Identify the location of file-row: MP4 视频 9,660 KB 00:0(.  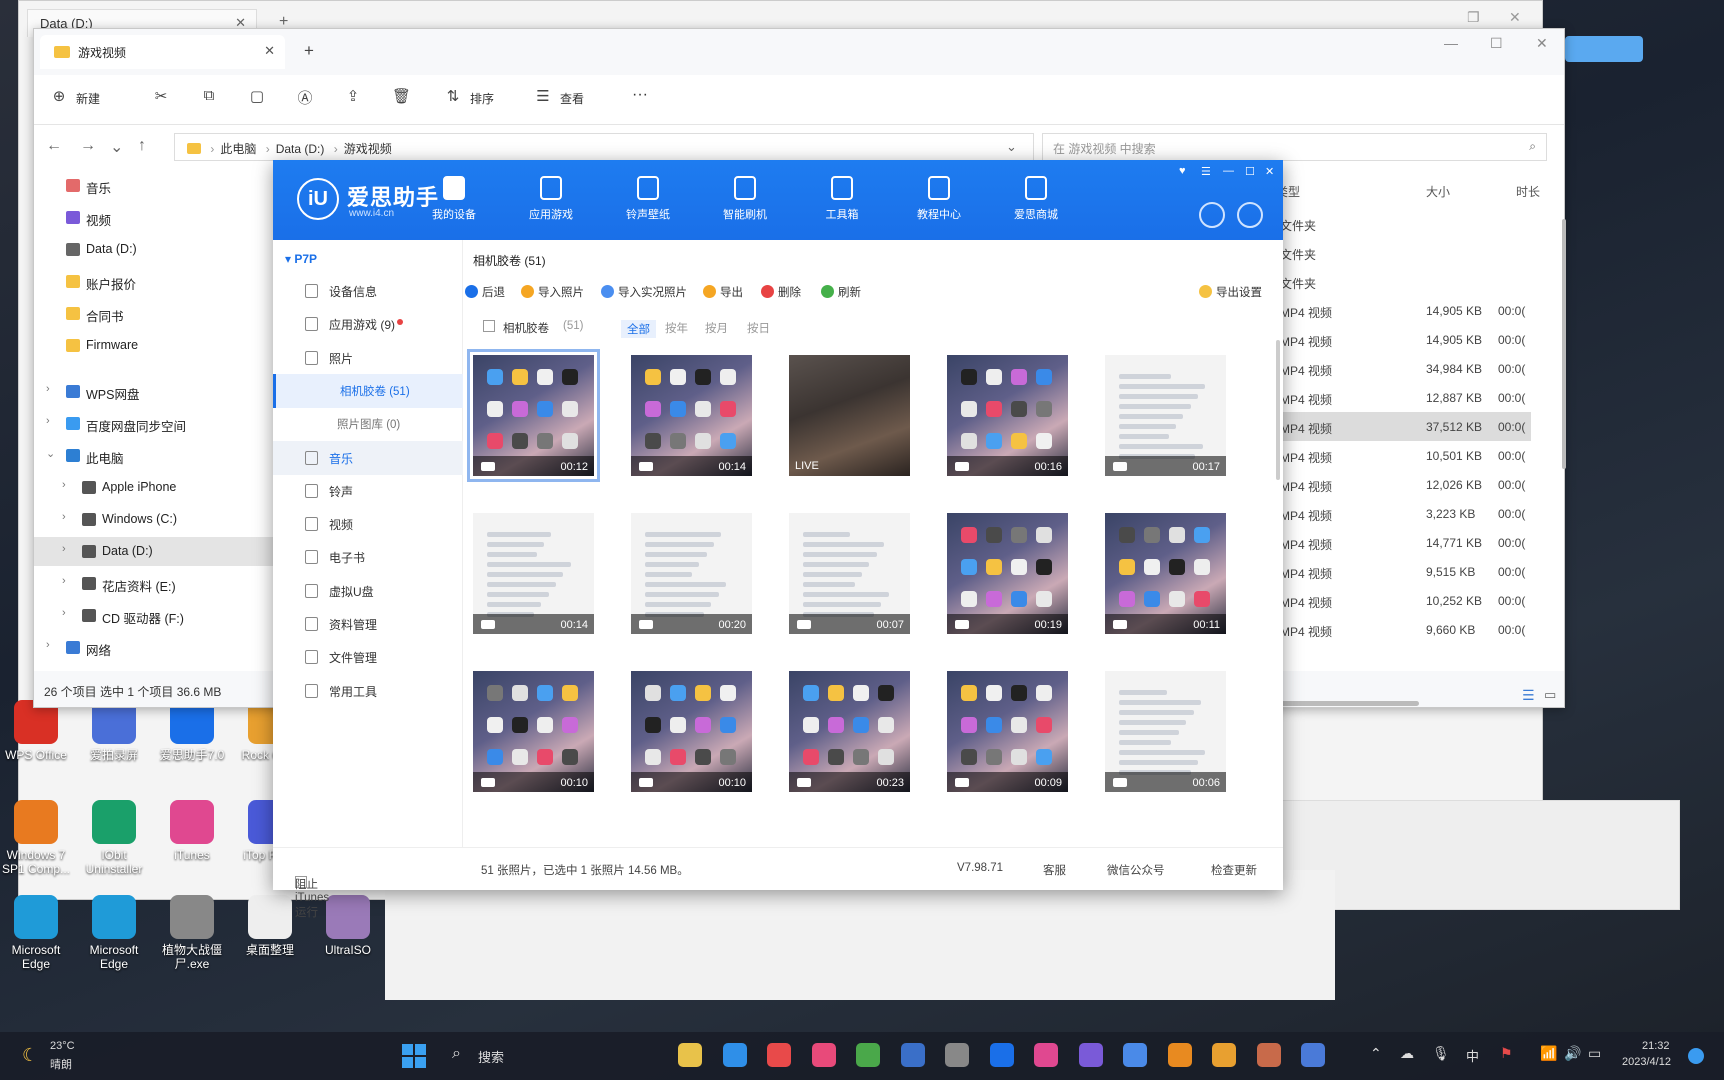
(1403, 629).